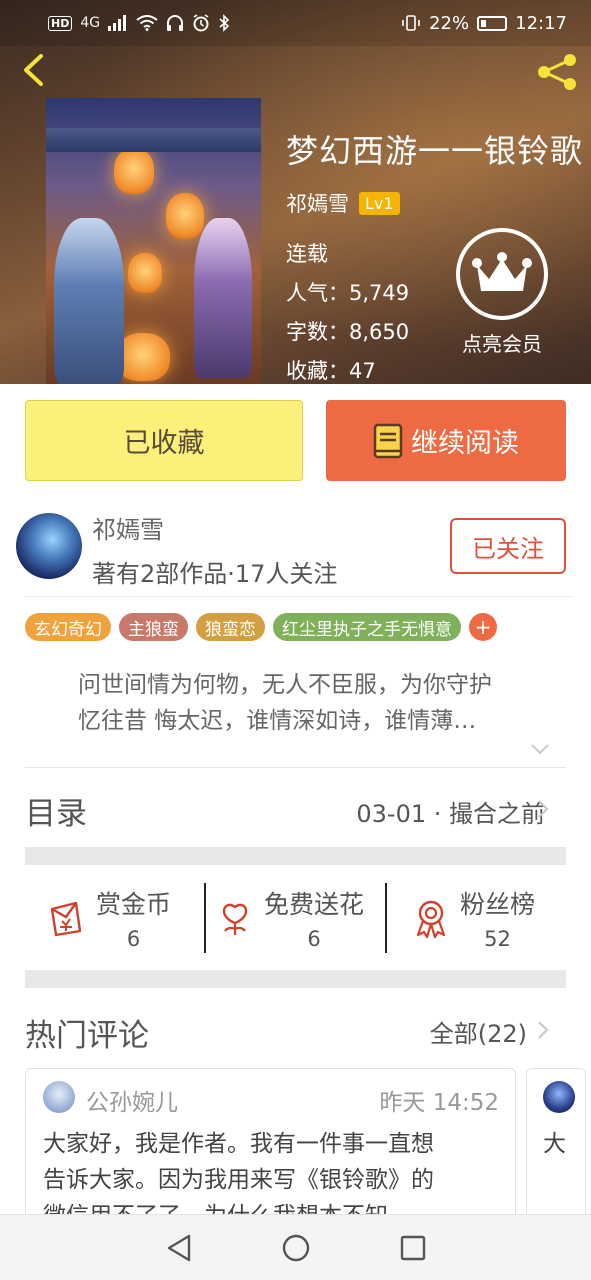  Describe the element at coordinates (128, 527) in the screenshot. I see `author-name: 祁嫣雪` at that location.